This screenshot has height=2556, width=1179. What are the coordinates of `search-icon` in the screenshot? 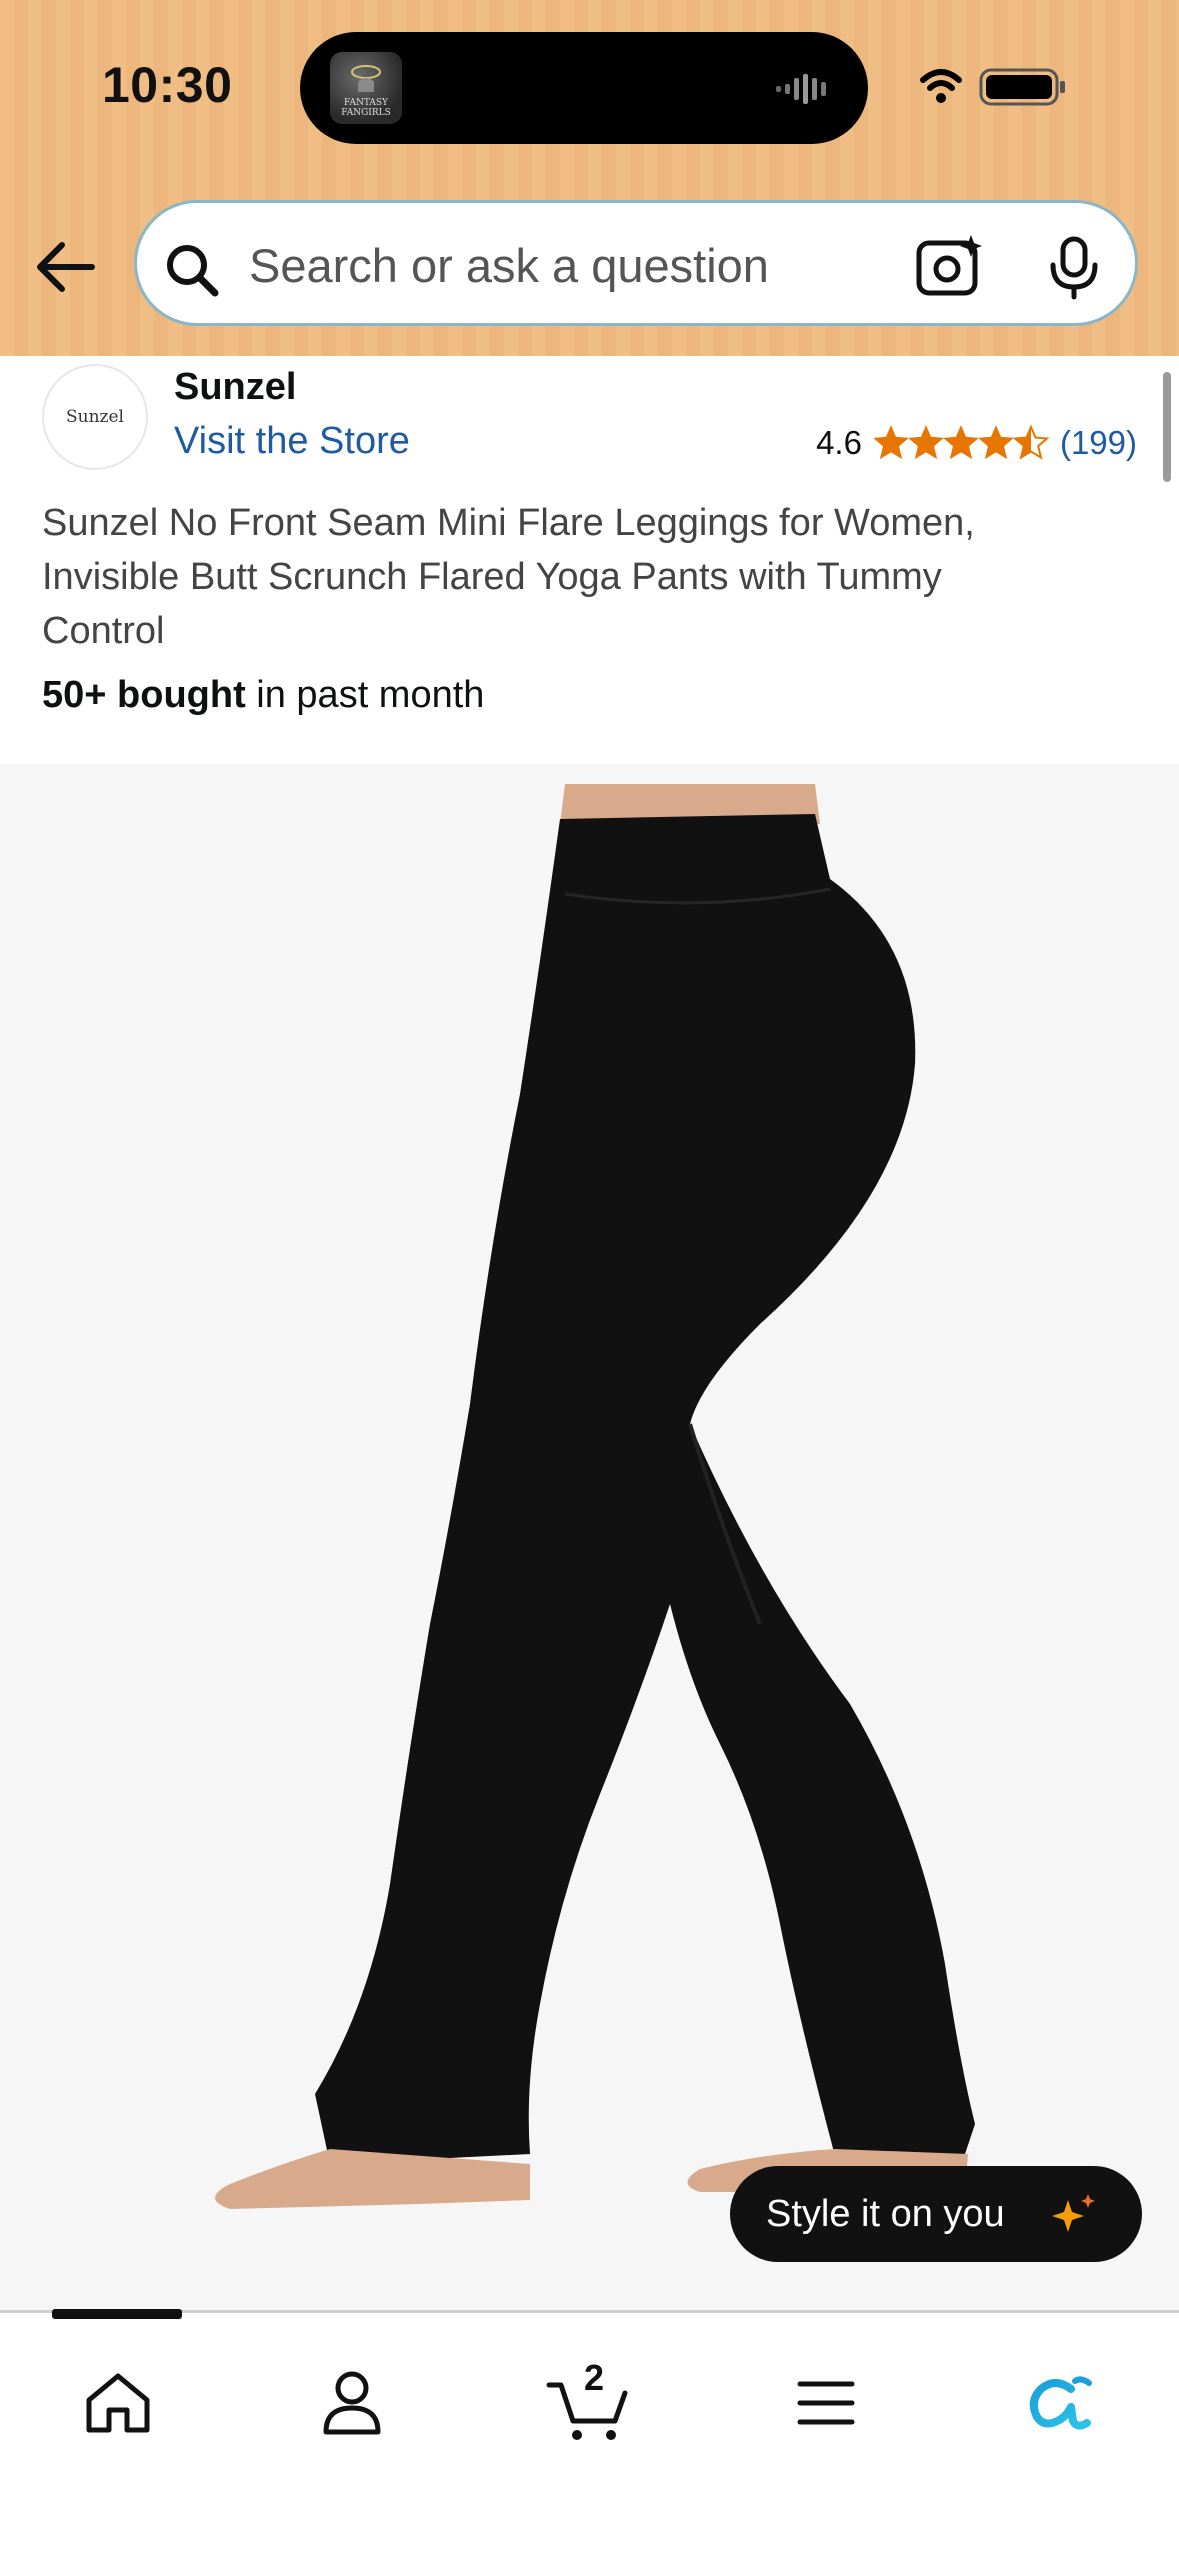 It's located at (193, 271).